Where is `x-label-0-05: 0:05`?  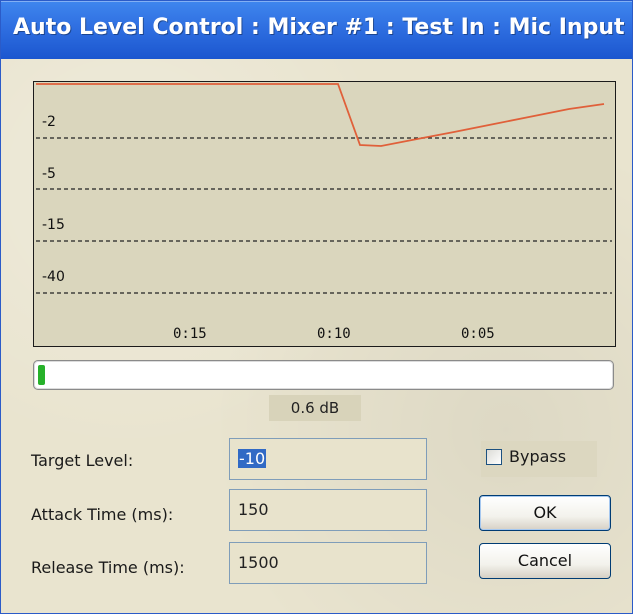
x-label-0-05: 0:05 is located at coordinates (478, 334).